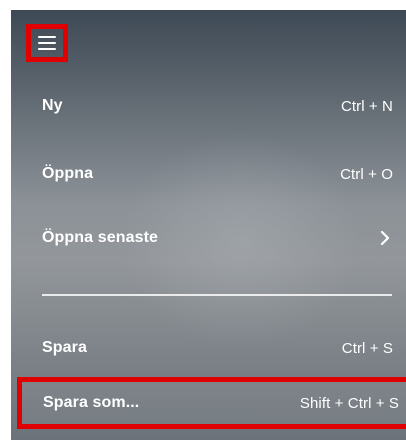 The image size is (406, 440). What do you see at coordinates (217, 295) in the screenshot?
I see `menu-divider` at bounding box center [217, 295].